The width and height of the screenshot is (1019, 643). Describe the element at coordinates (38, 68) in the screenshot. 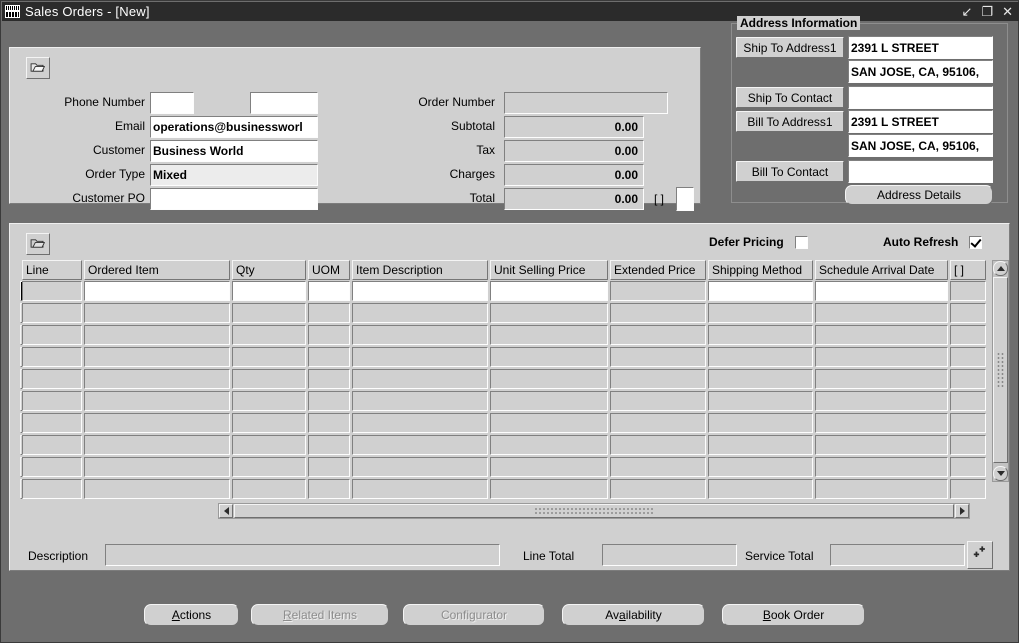

I see `header-folder-button` at that location.